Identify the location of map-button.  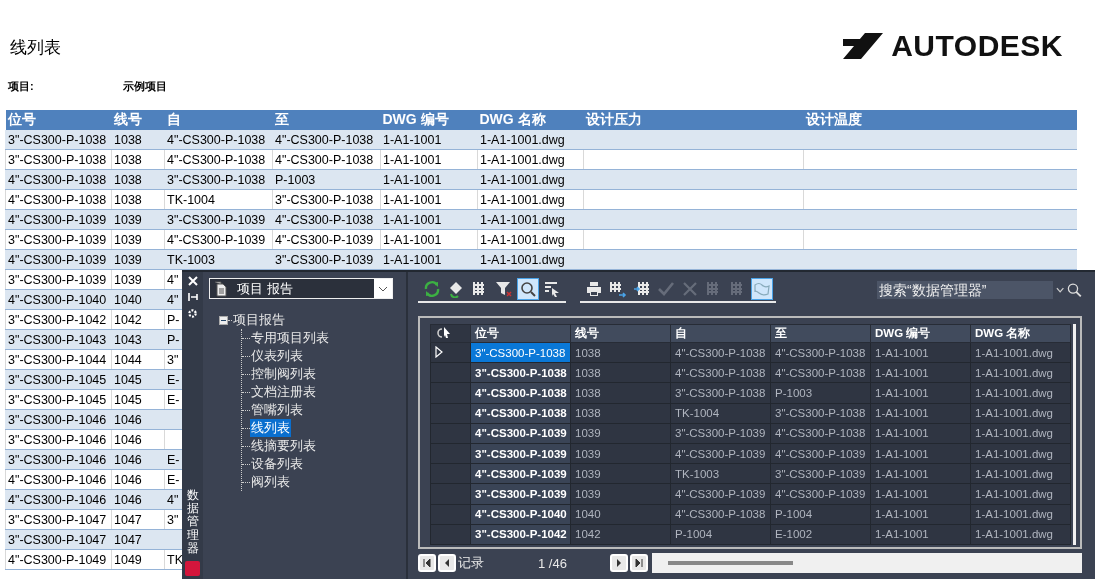
(762, 288).